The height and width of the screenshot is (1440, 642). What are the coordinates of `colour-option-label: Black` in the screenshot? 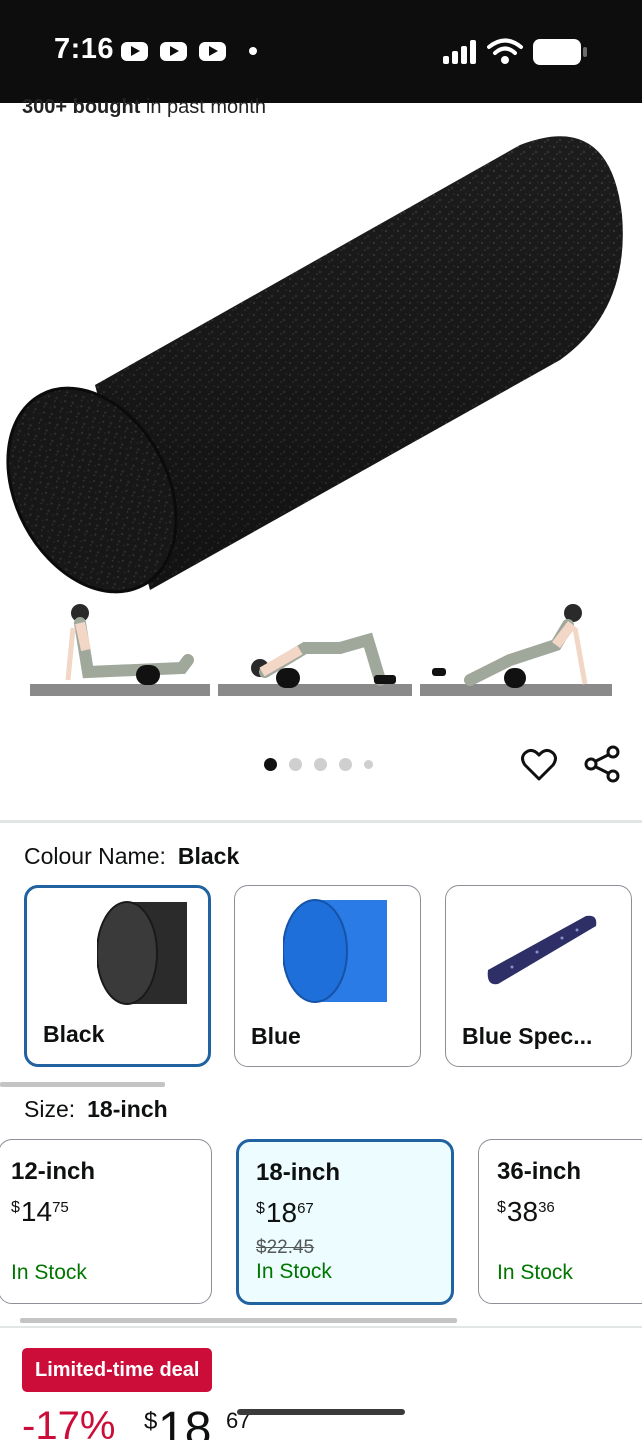 It's located at (74, 1034).